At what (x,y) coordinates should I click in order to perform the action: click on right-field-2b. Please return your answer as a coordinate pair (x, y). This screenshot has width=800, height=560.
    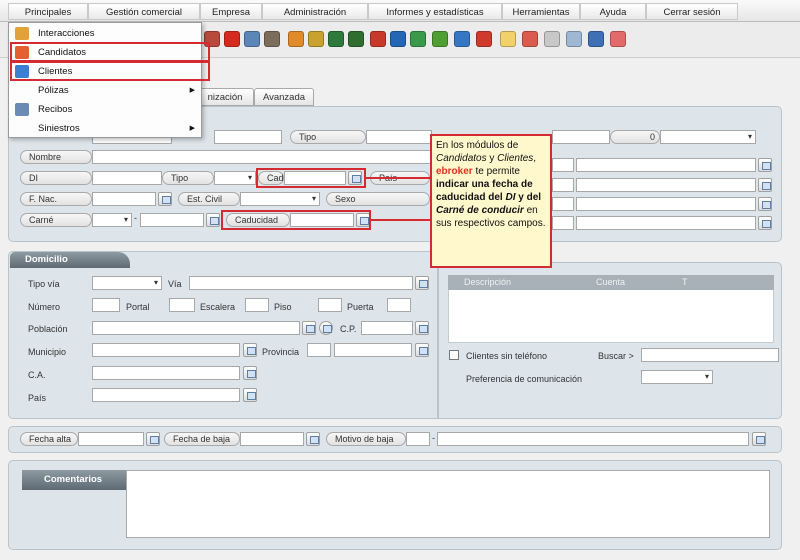
    Looking at the image, I should click on (666, 185).